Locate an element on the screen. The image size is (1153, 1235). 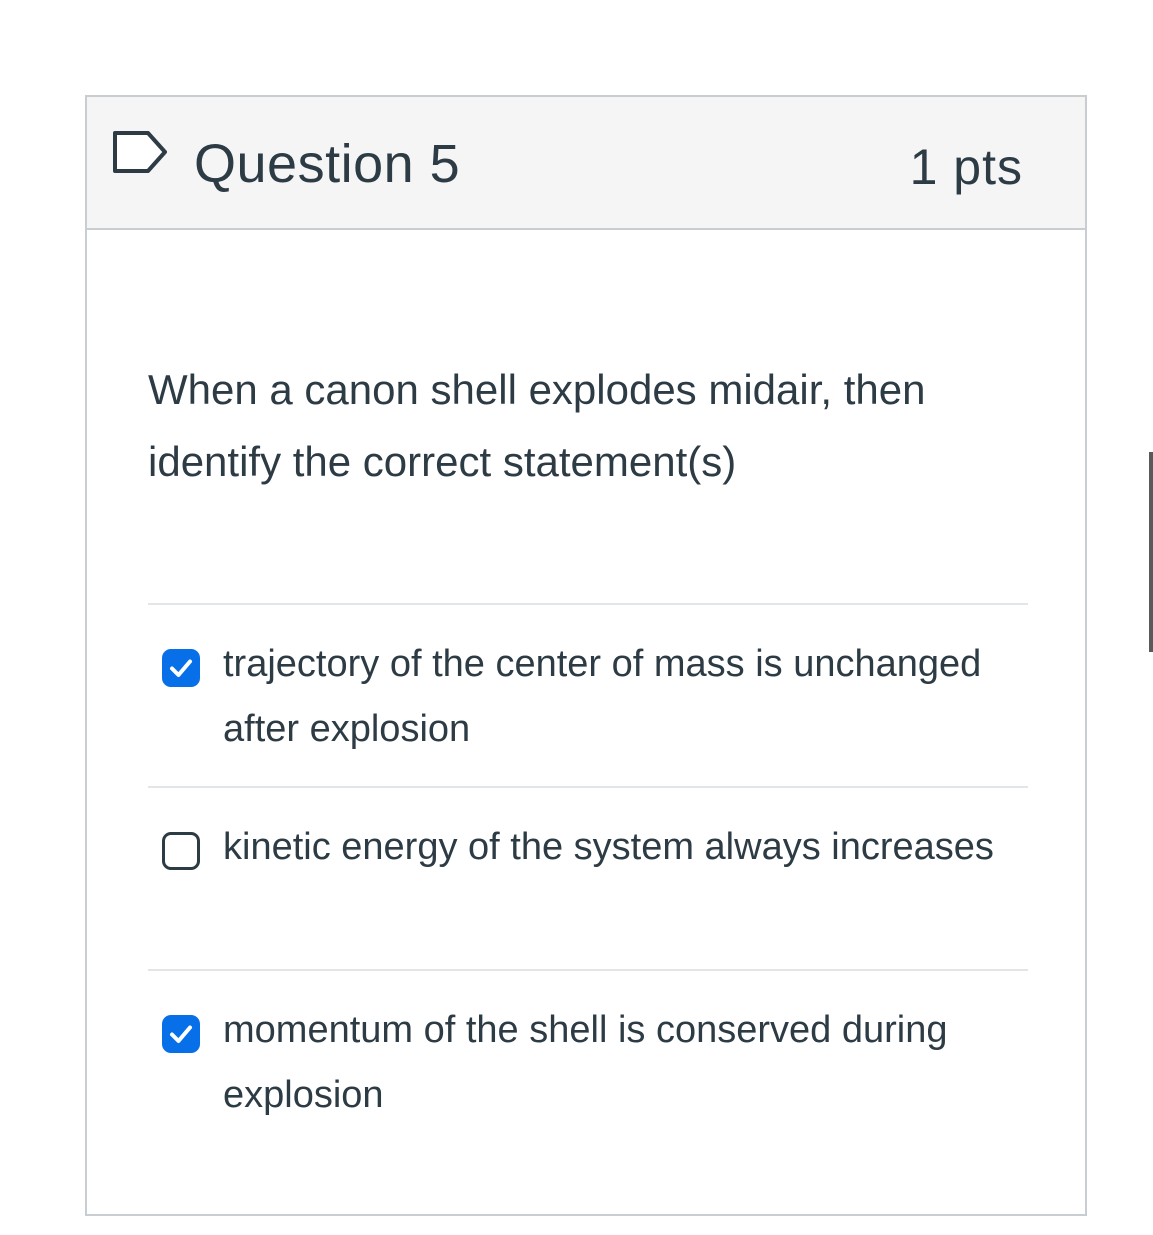
question-points: 1 pts is located at coordinates (966, 167).